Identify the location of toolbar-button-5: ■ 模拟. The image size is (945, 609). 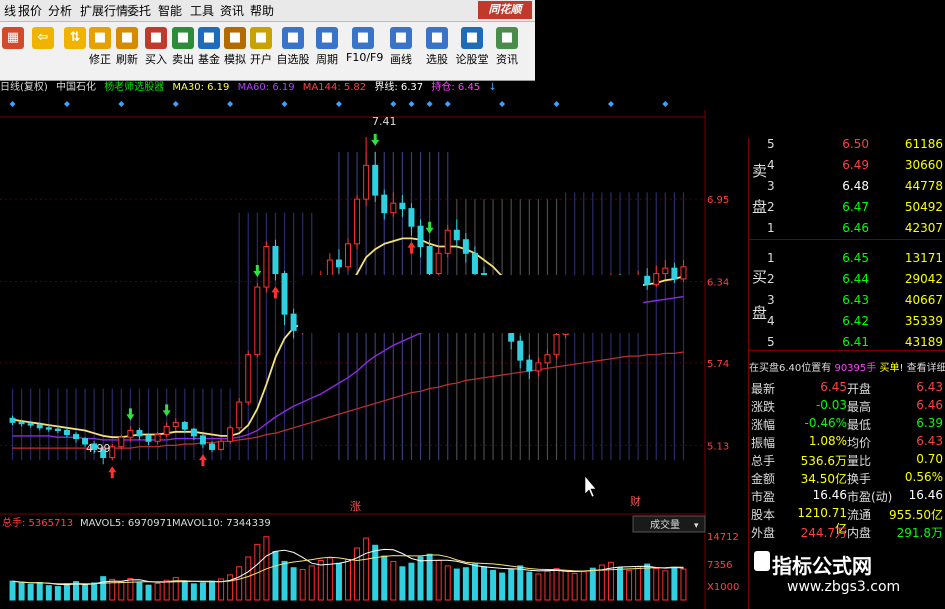
(235, 45).